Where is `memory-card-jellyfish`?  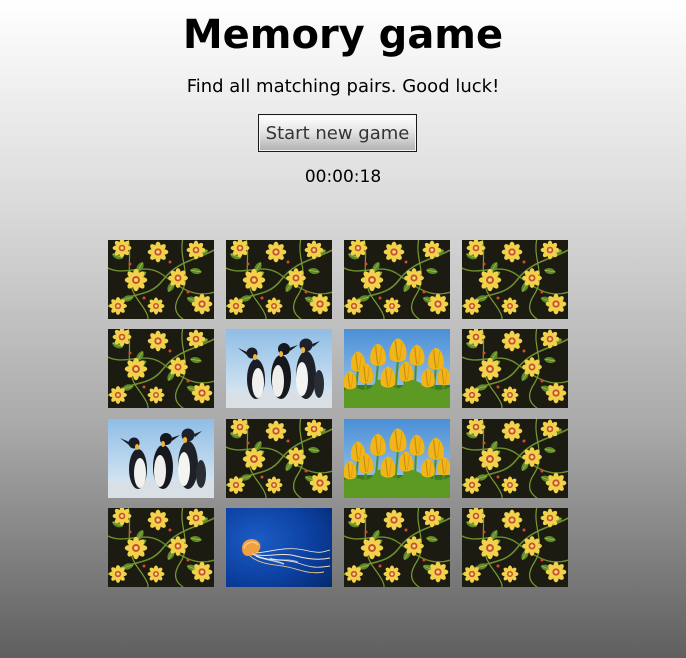
memory-card-jellyfish is located at coordinates (279, 547).